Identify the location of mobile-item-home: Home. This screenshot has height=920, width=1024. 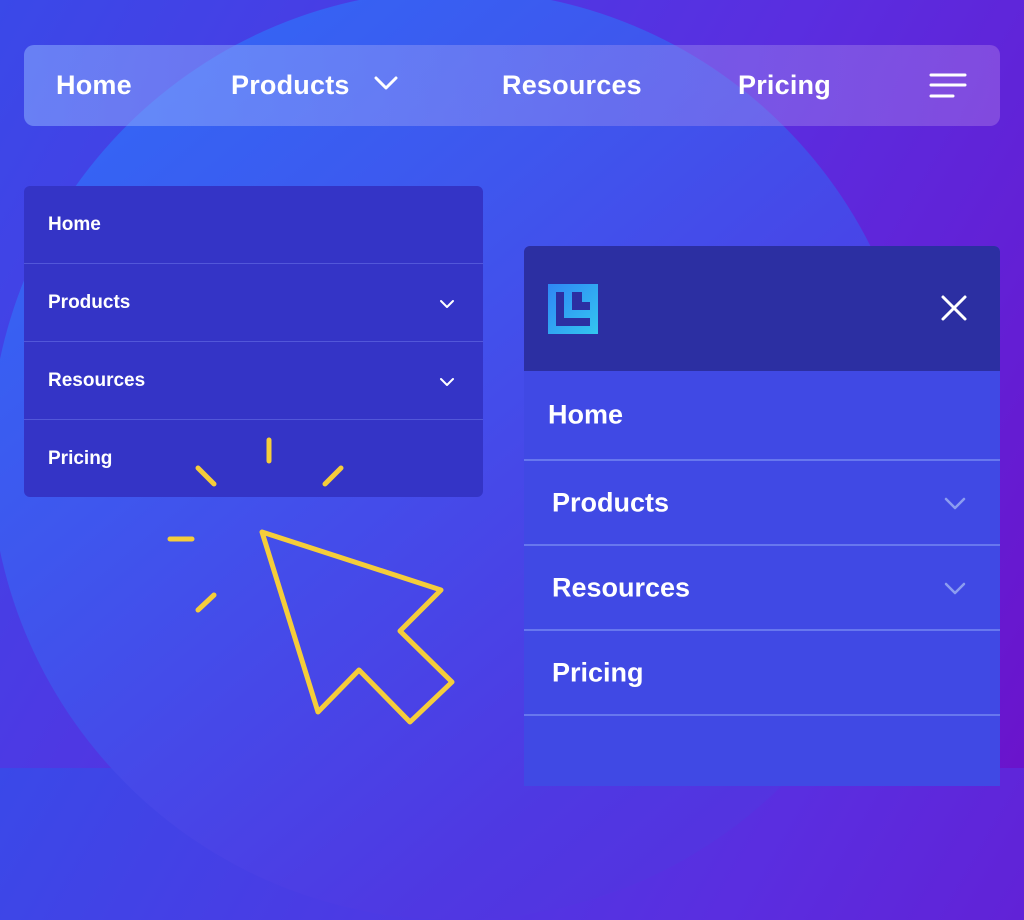
(762, 416).